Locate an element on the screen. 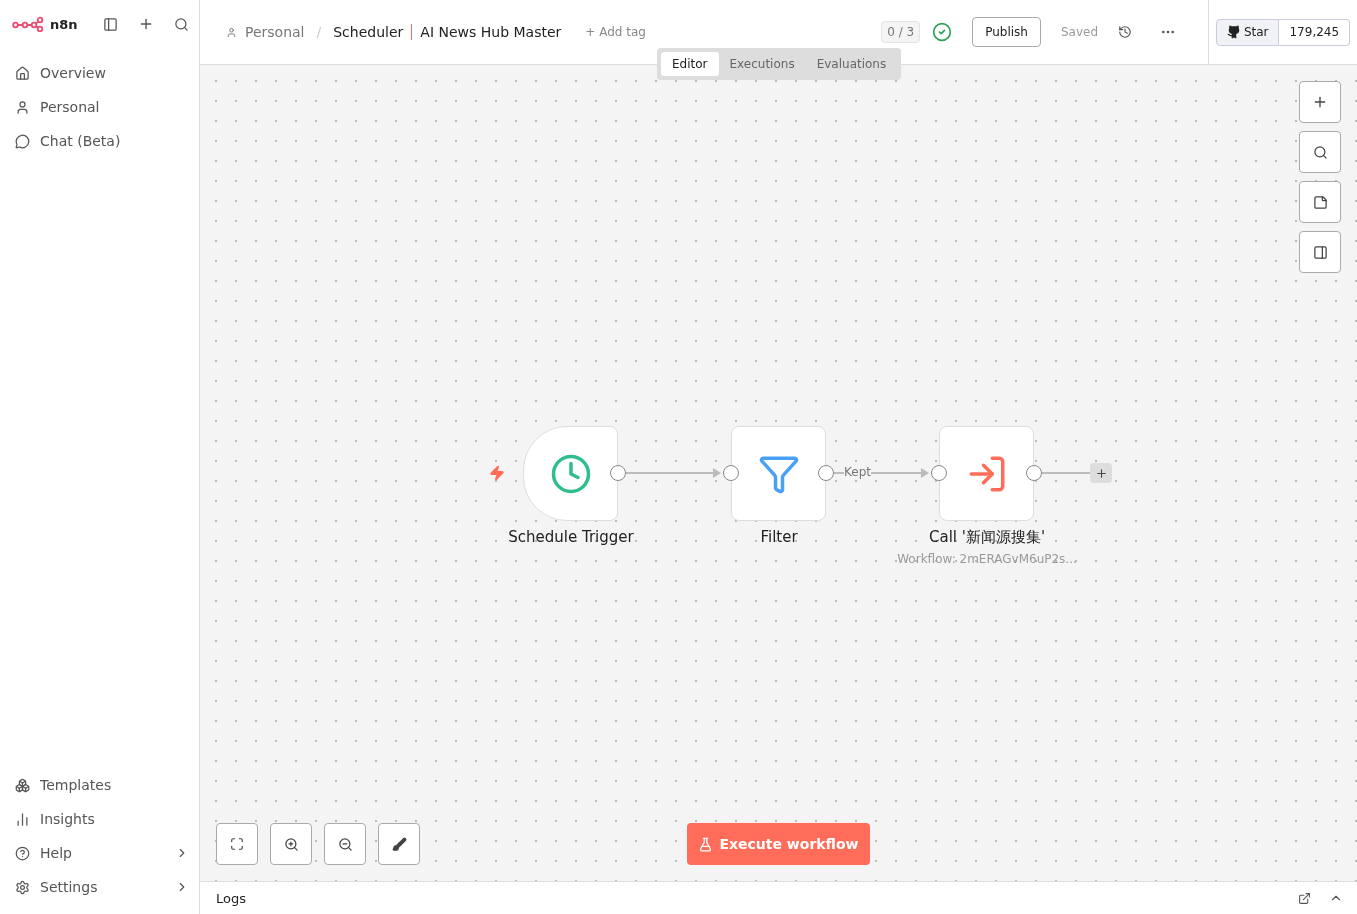 The width and height of the screenshot is (1357, 914). clock-icon is located at coordinates (570, 473).